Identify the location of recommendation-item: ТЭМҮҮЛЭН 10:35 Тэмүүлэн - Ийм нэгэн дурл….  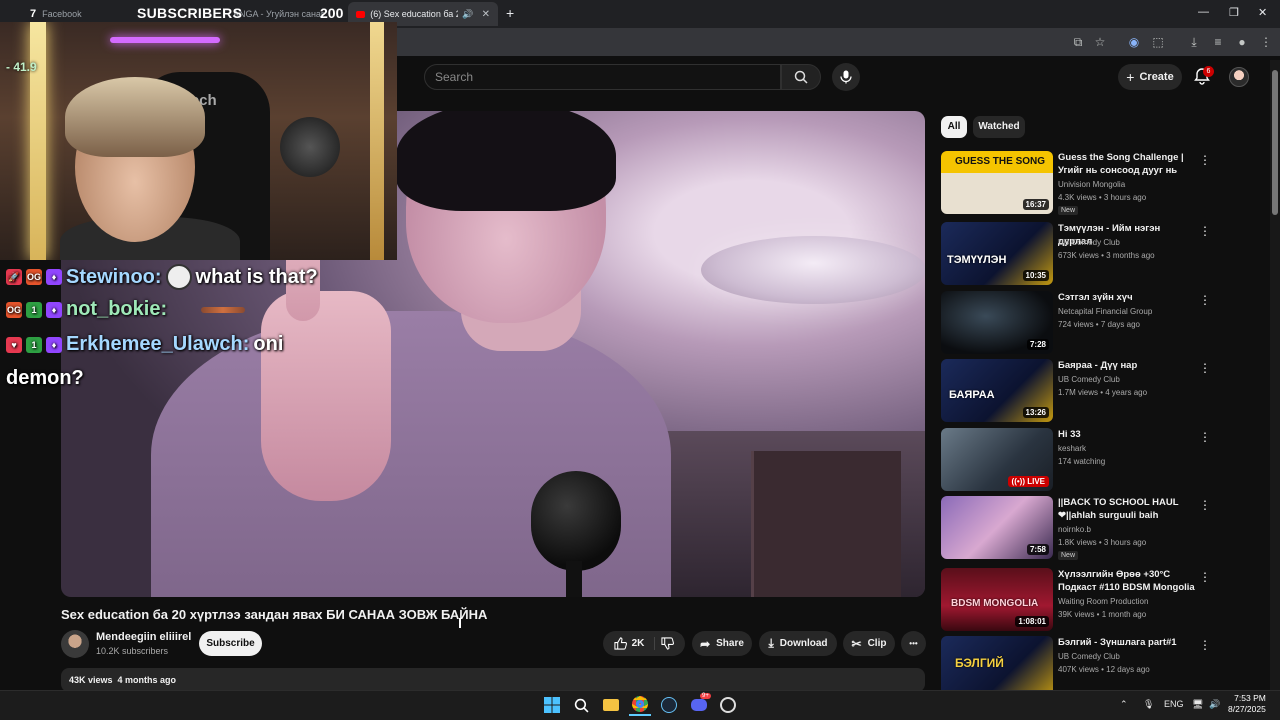
(1076, 253).